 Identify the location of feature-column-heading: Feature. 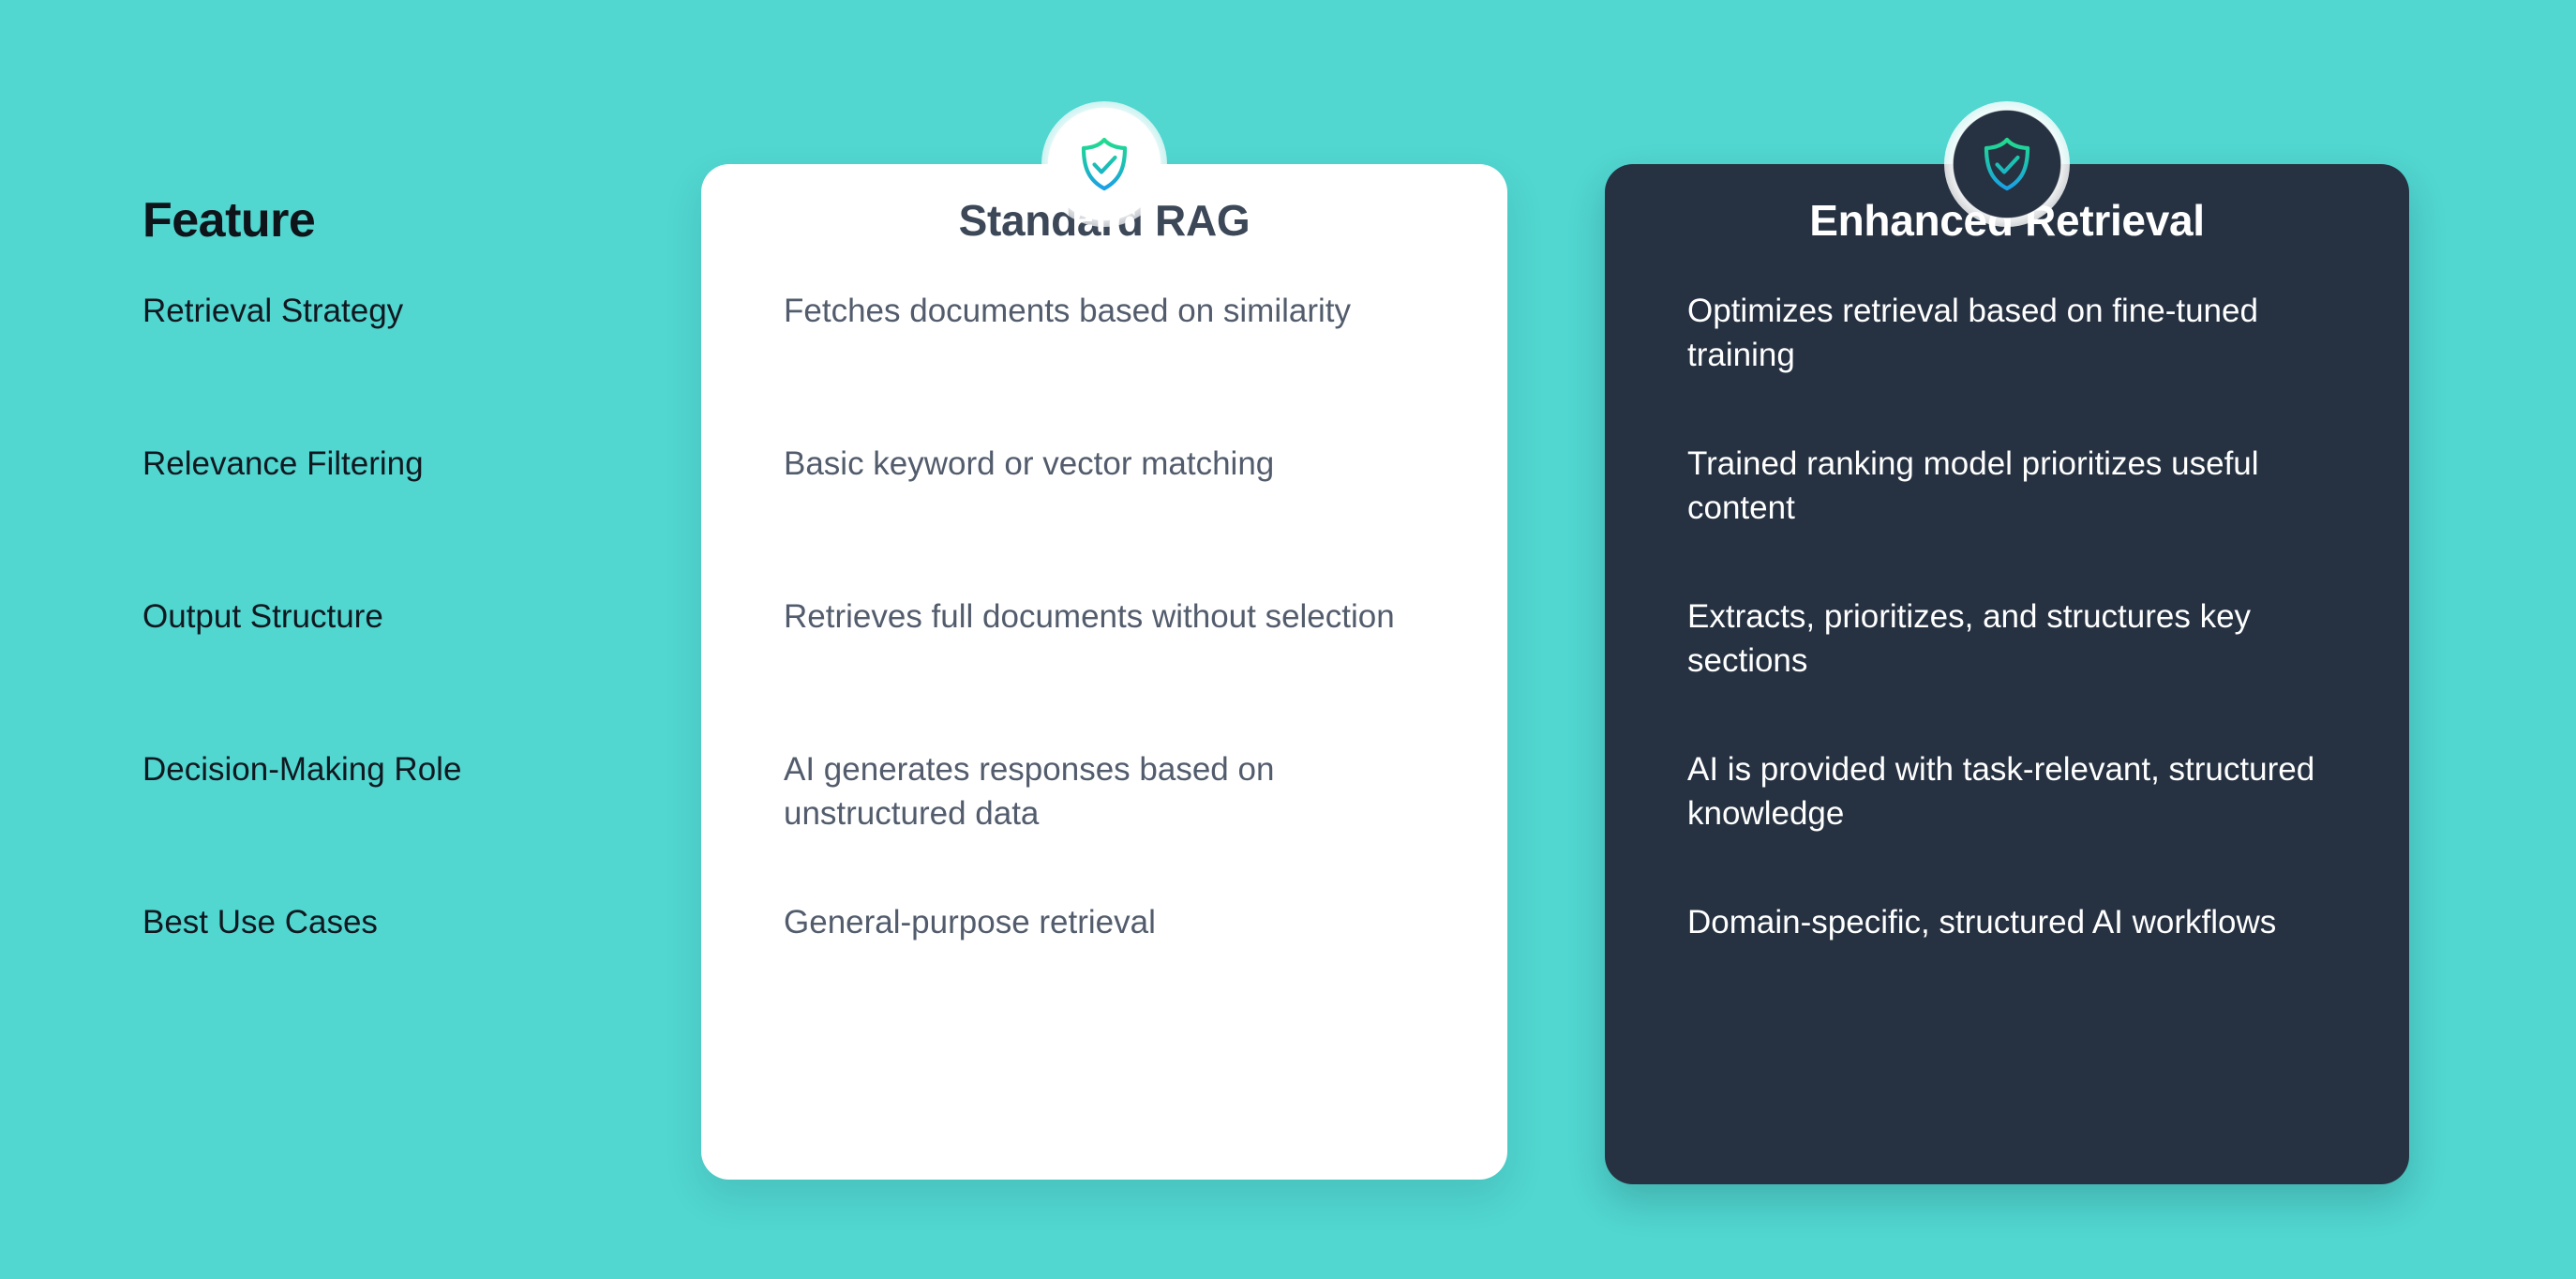
(229, 220).